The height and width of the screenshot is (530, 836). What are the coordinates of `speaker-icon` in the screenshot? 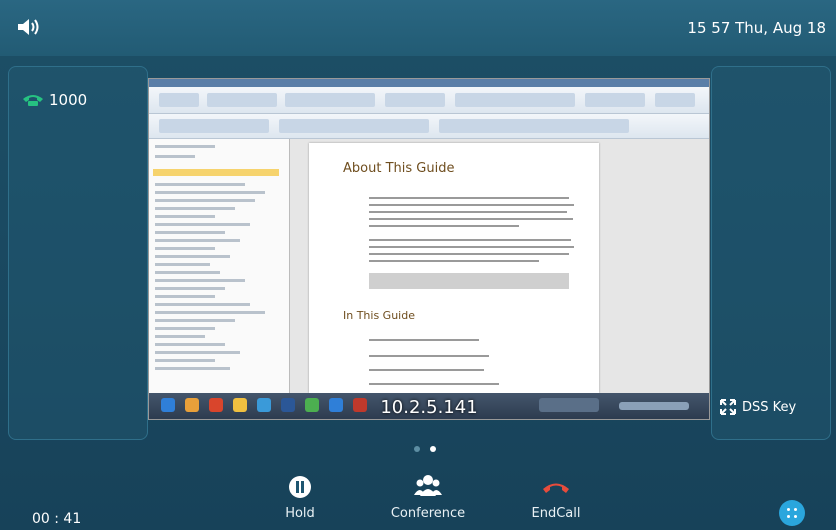 It's located at (29, 27).